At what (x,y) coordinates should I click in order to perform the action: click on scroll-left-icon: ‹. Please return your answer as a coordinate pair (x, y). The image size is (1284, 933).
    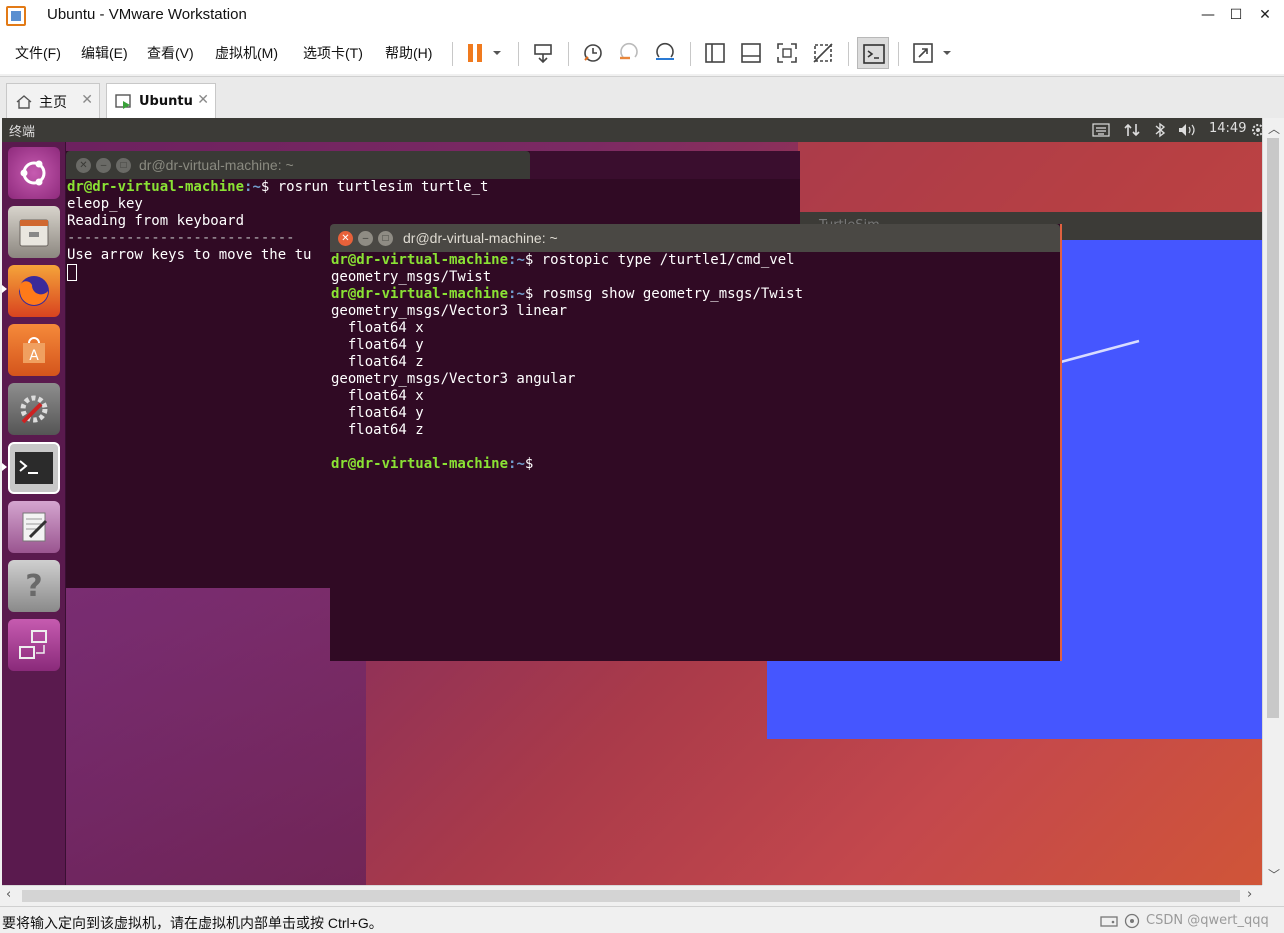
    Looking at the image, I should click on (8, 894).